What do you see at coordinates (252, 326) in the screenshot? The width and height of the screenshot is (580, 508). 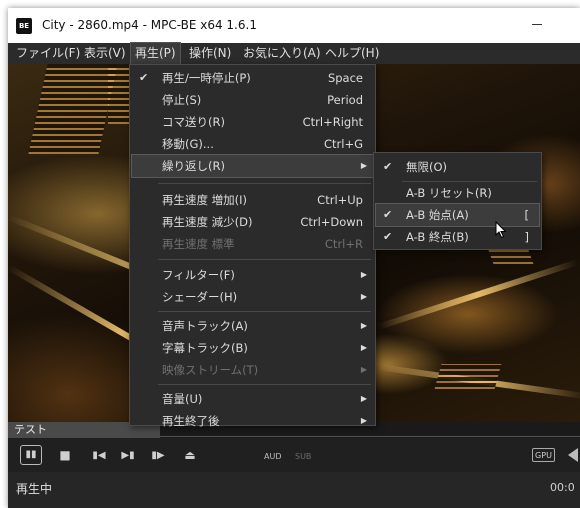 I see `menu-item-audio-track: 音声トラック(A) ▶` at bounding box center [252, 326].